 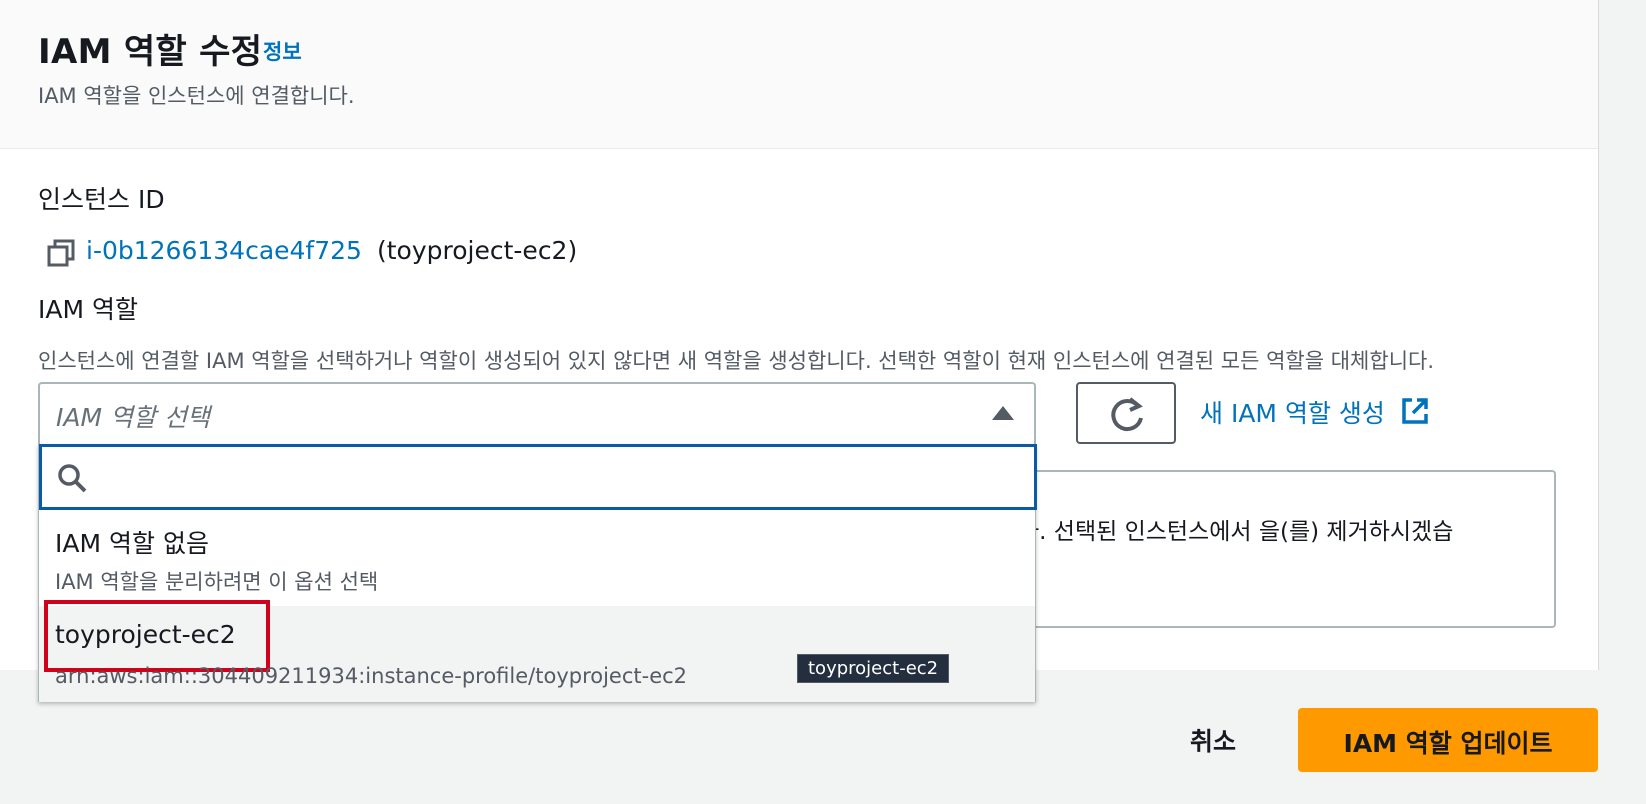 I want to click on search-icon, so click(x=72, y=478).